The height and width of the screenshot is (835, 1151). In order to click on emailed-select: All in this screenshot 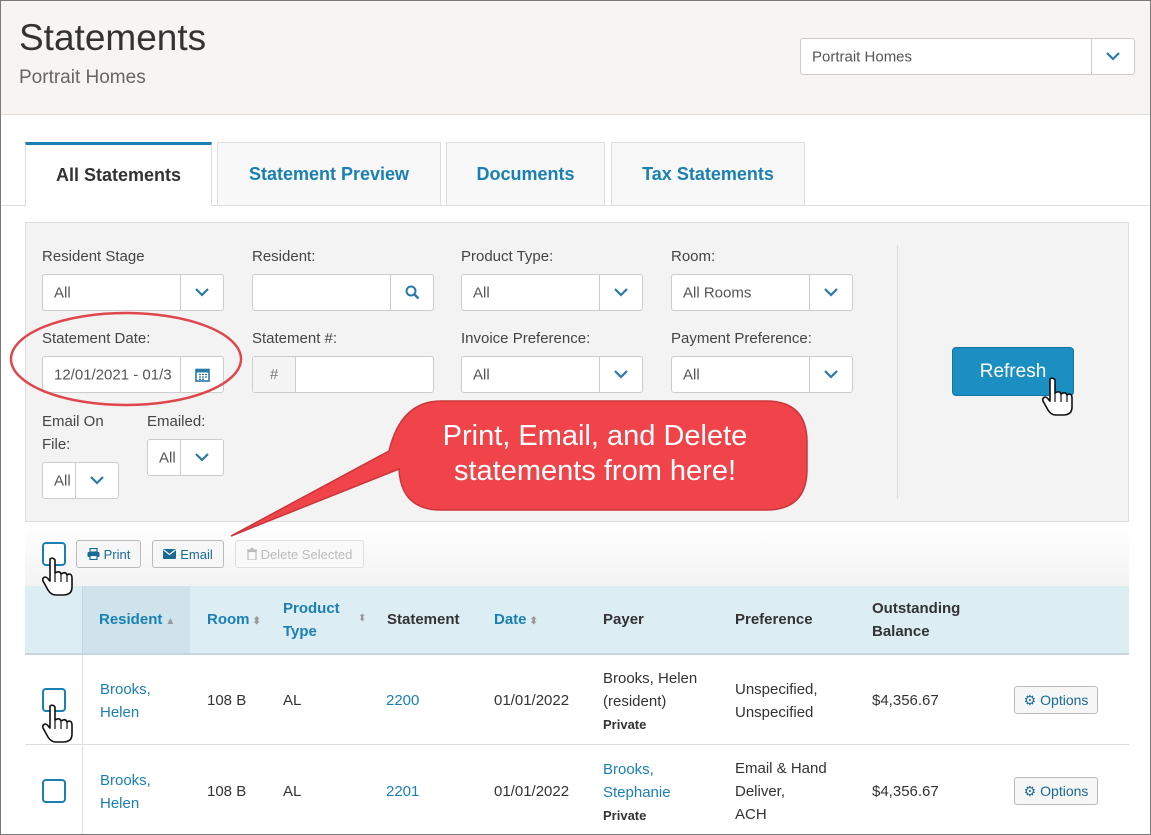, I will do `click(185, 457)`.